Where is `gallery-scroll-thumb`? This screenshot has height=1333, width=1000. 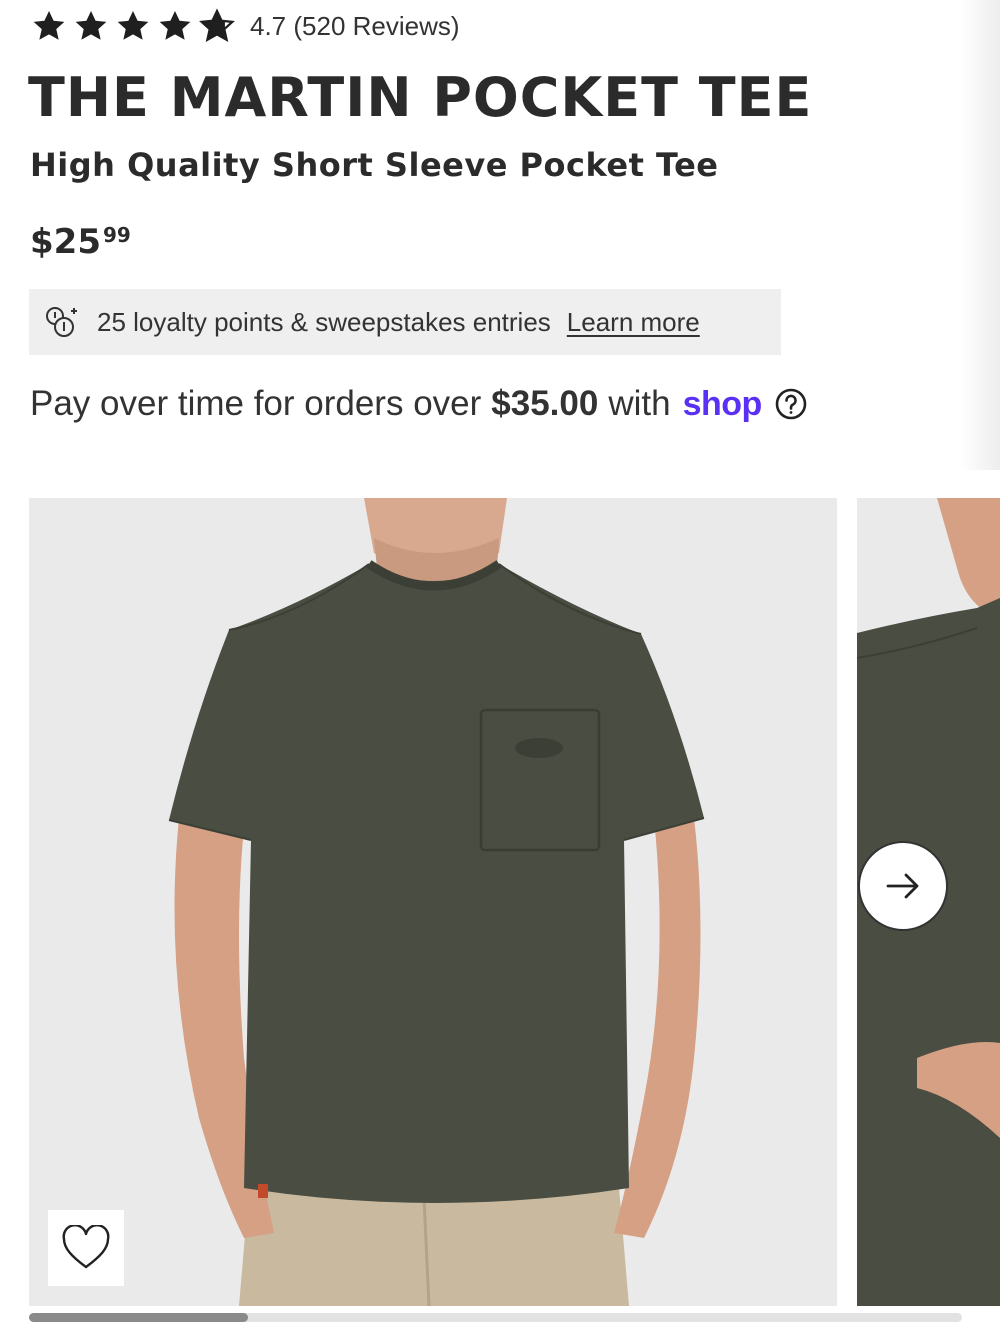
gallery-scroll-thumb is located at coordinates (138, 1317).